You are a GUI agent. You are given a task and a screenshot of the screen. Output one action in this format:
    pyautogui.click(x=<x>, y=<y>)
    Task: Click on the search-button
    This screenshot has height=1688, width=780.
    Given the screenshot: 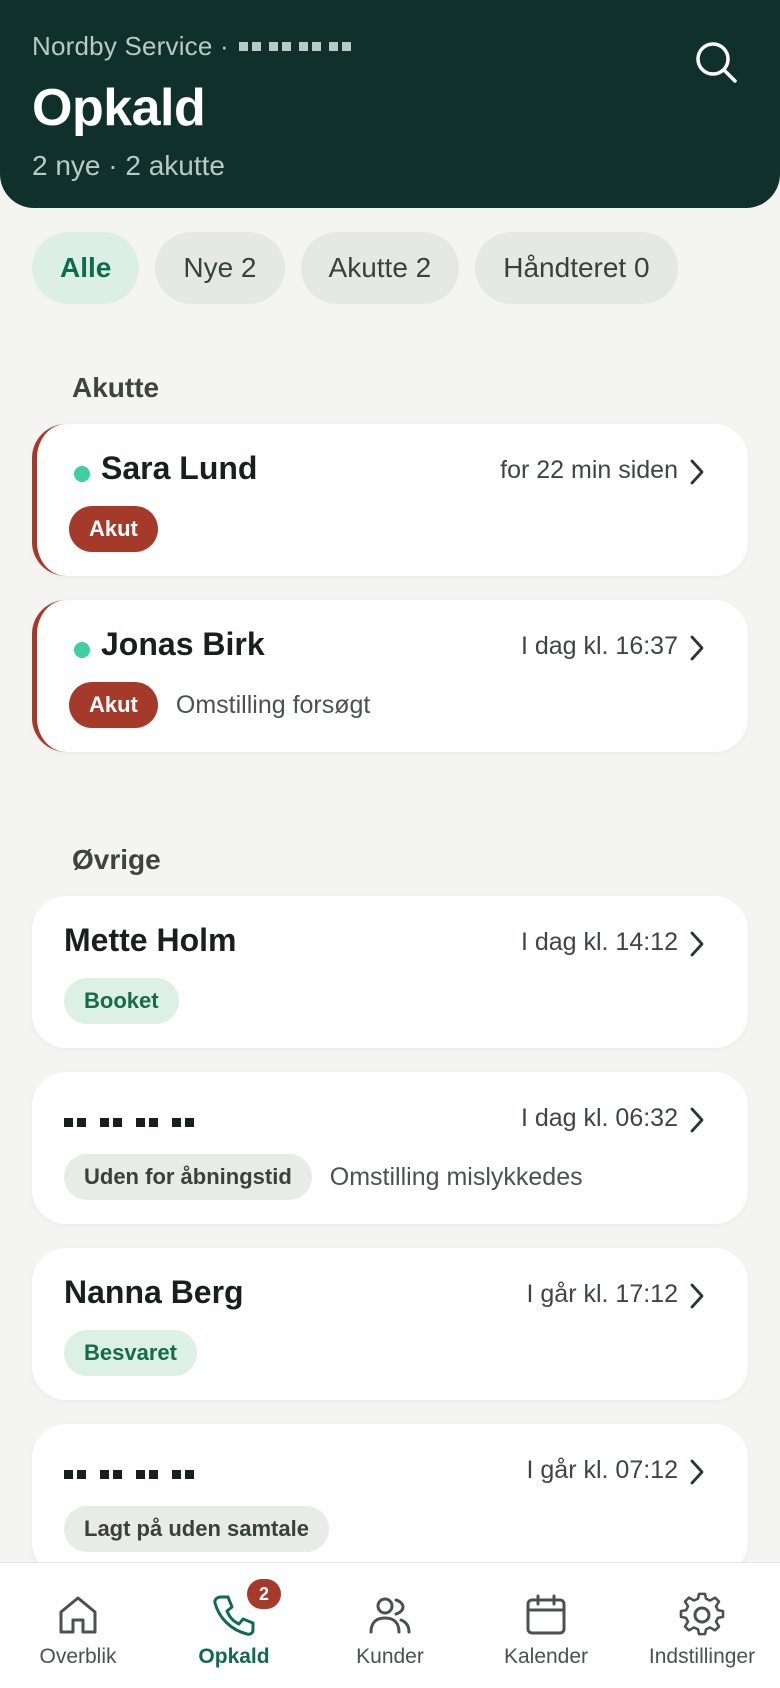 What is the action you would take?
    pyautogui.click(x=716, y=62)
    